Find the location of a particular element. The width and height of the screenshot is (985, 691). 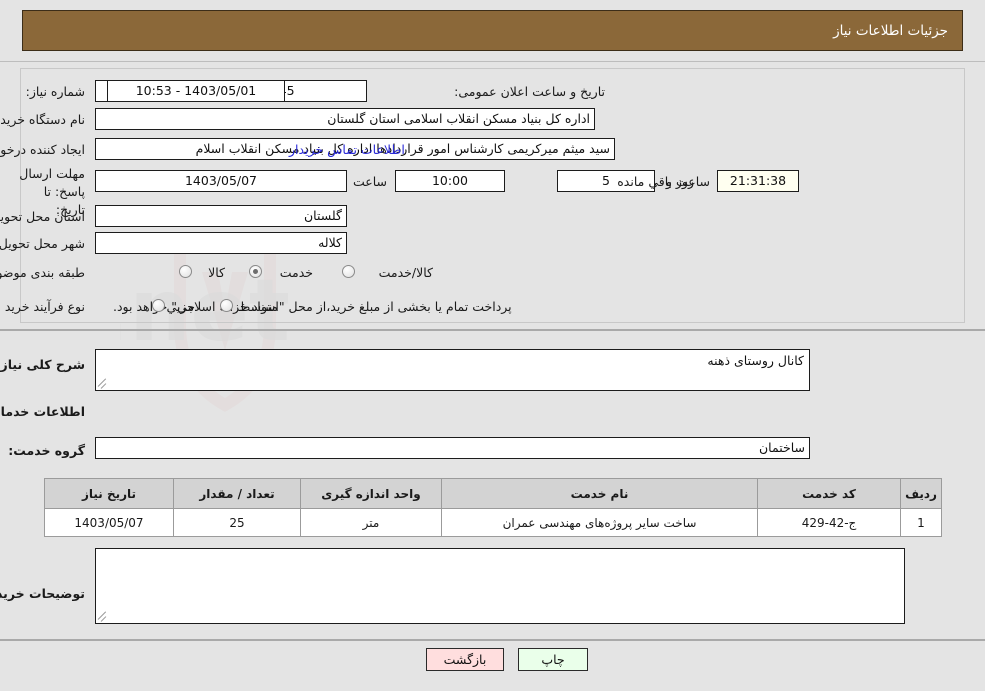

countdown-value: 21:31:38 is located at coordinates (758, 181).